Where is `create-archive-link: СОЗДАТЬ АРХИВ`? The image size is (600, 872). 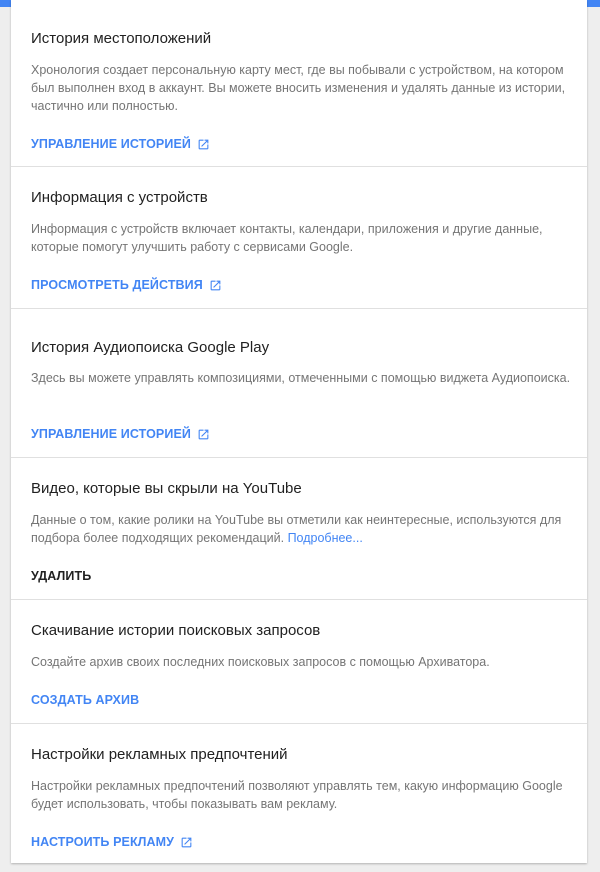
create-archive-link: СОЗДАТЬ АРХИВ is located at coordinates (85, 700).